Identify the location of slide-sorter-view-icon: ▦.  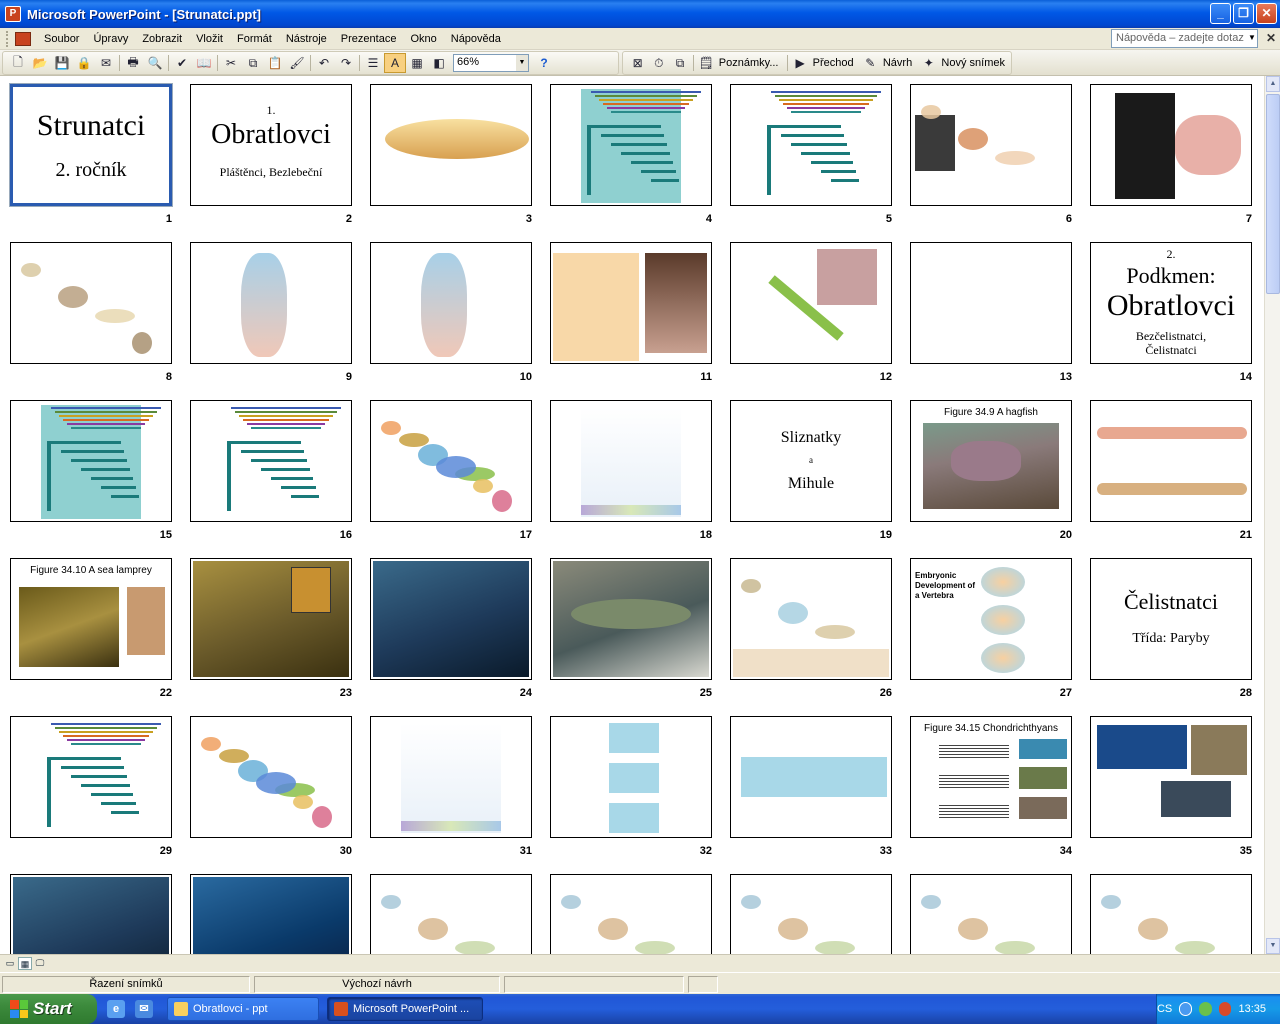
(25, 963).